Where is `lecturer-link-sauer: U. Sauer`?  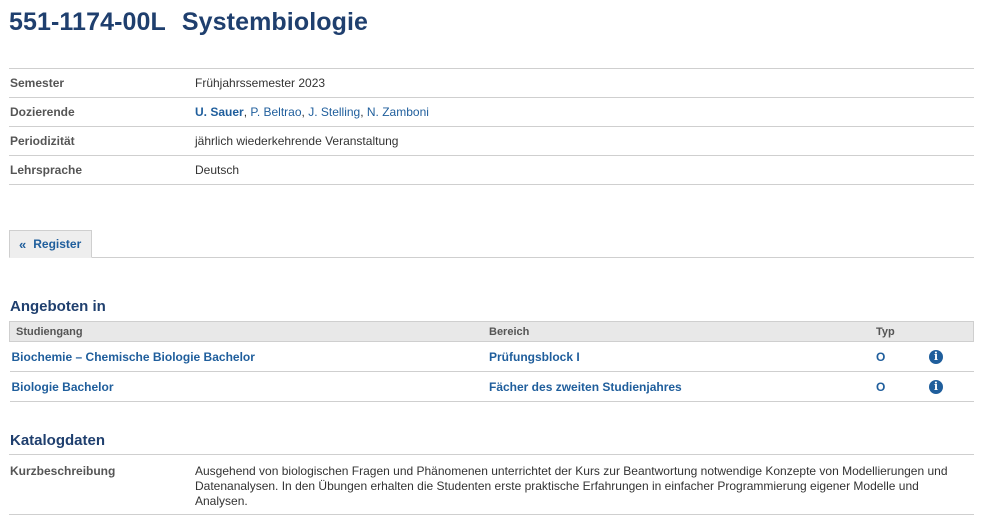
lecturer-link-sauer: U. Sauer is located at coordinates (219, 112).